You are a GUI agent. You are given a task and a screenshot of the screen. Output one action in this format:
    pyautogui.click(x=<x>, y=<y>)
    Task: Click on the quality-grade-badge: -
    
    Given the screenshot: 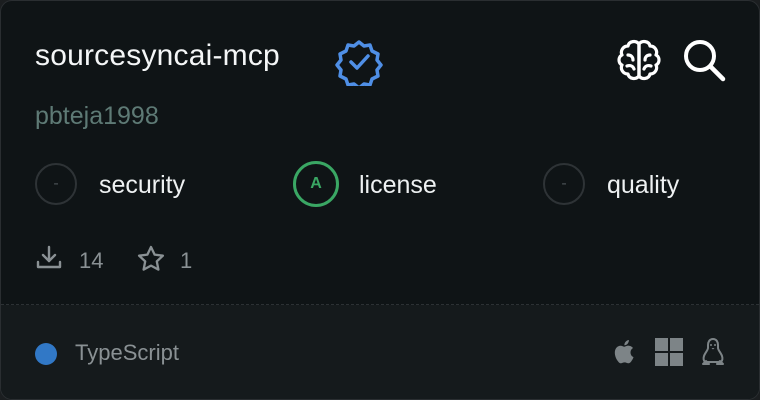 What is the action you would take?
    pyautogui.click(x=564, y=184)
    